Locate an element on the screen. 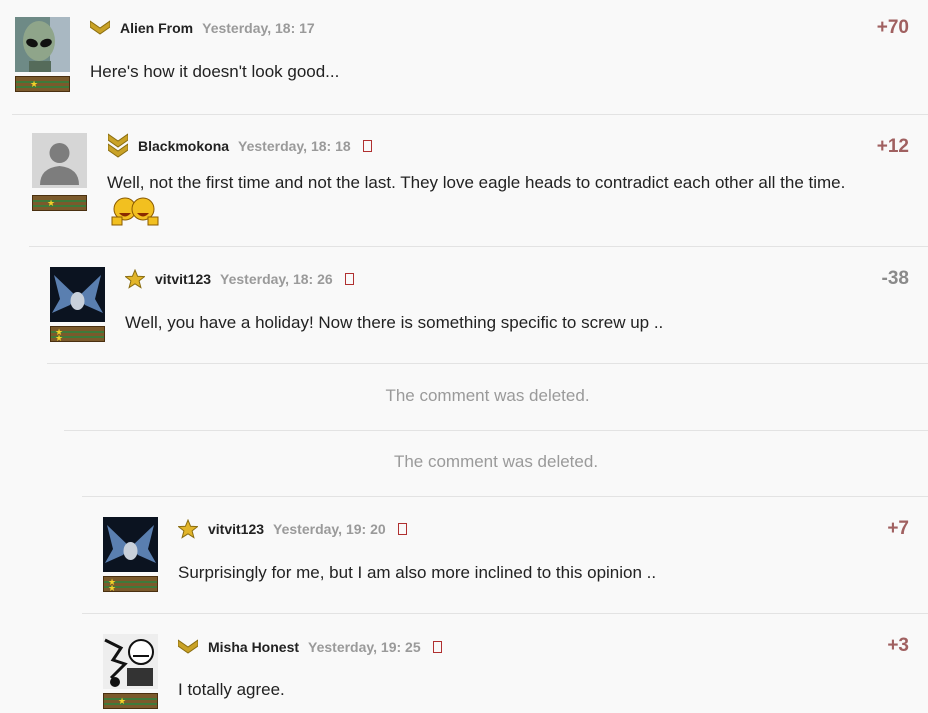 Image resolution: width=928 pixels, height=713 pixels. double-chevron-rank-icon is located at coordinates (118, 145).